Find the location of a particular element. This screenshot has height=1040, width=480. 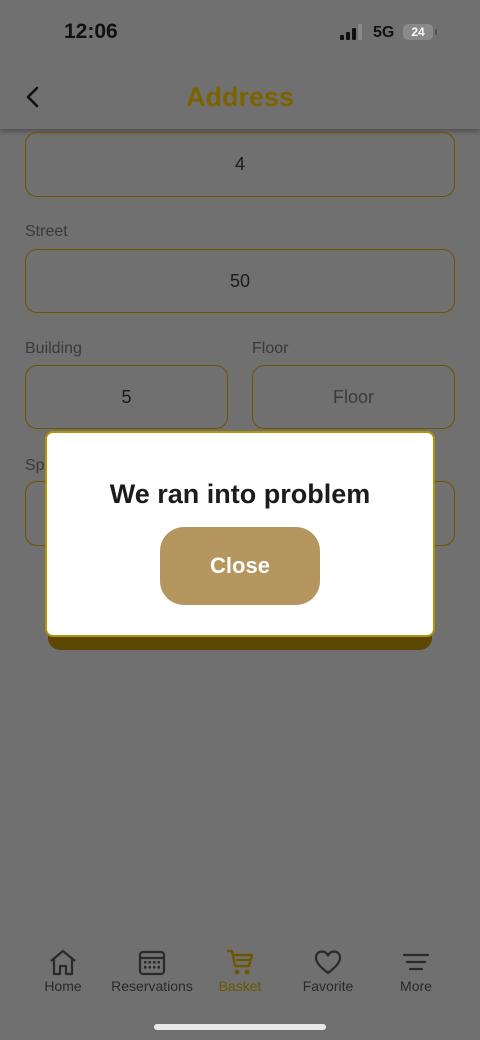

app-header: Address is located at coordinates (240, 97).